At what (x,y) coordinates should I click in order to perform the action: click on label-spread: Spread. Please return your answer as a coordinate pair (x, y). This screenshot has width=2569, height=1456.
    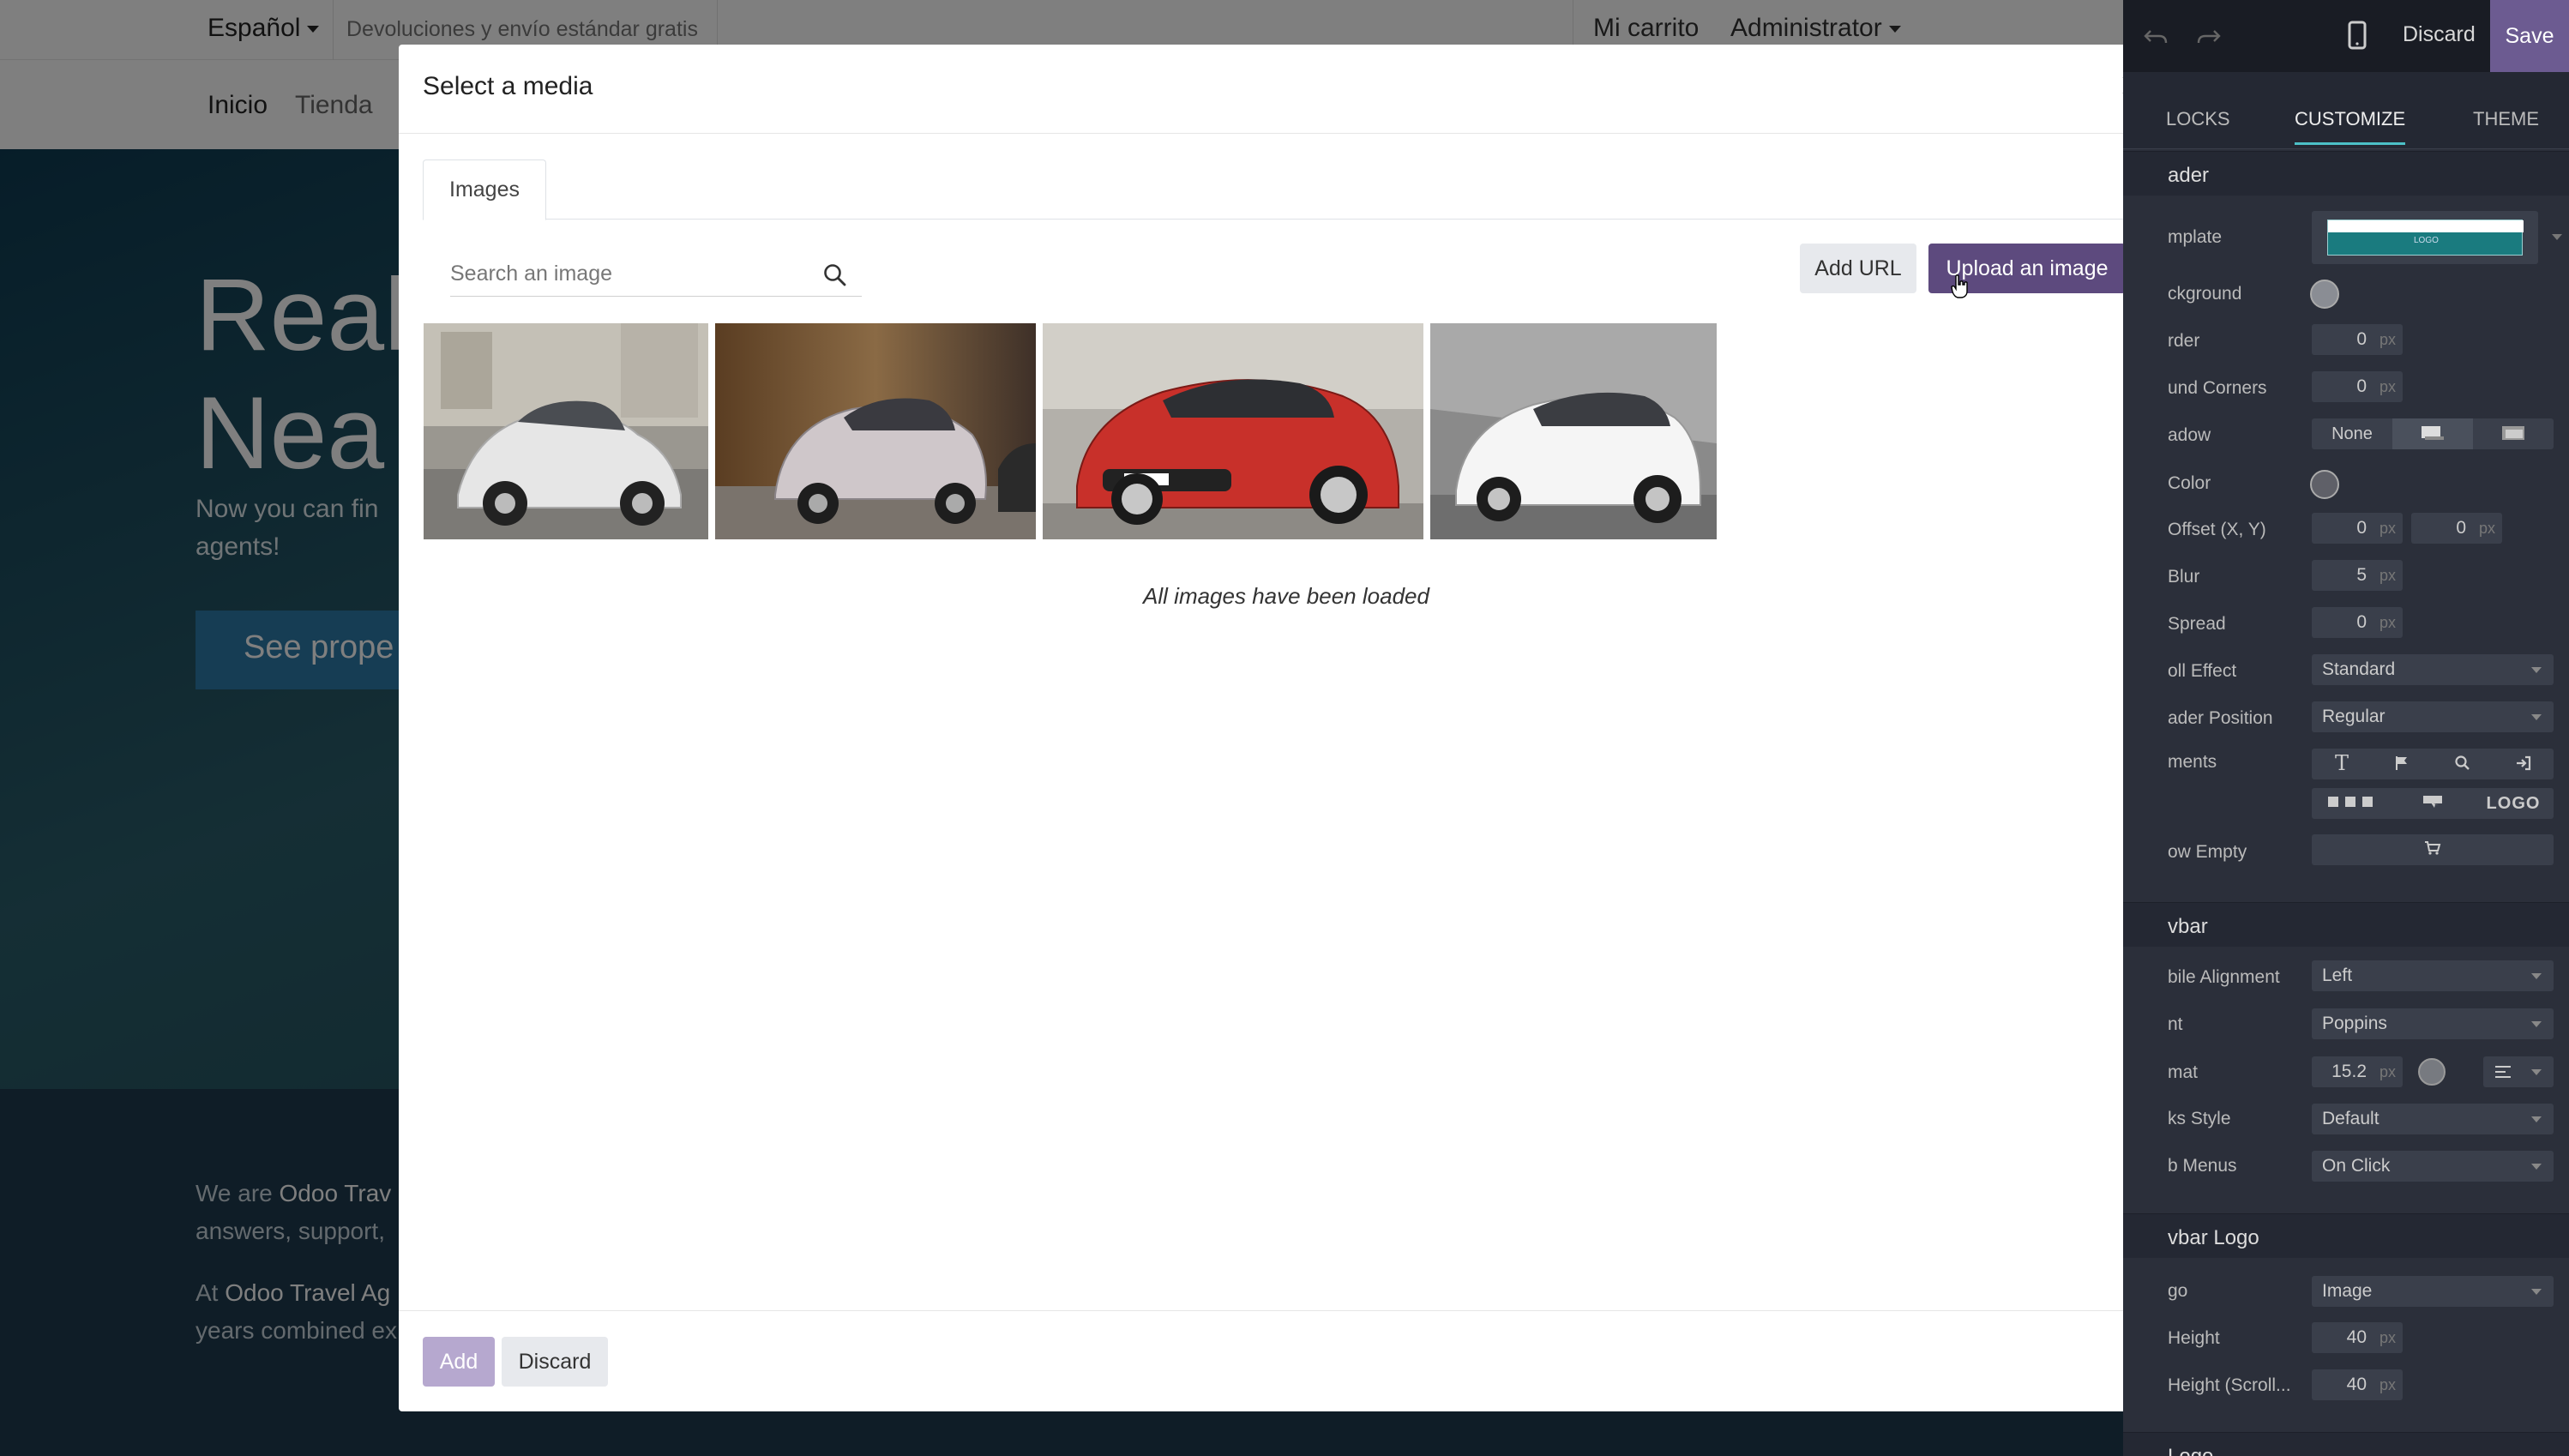
    Looking at the image, I should click on (2197, 624).